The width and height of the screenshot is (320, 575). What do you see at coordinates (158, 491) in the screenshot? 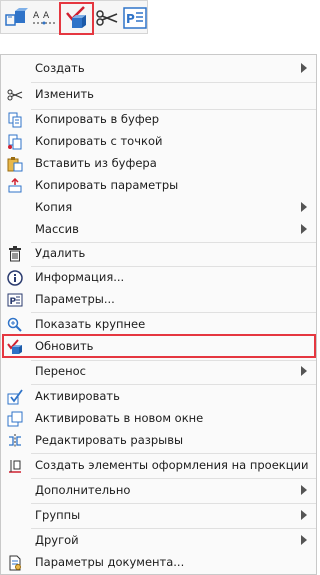
I see `menu-item-additional: Дополнительно` at bounding box center [158, 491].